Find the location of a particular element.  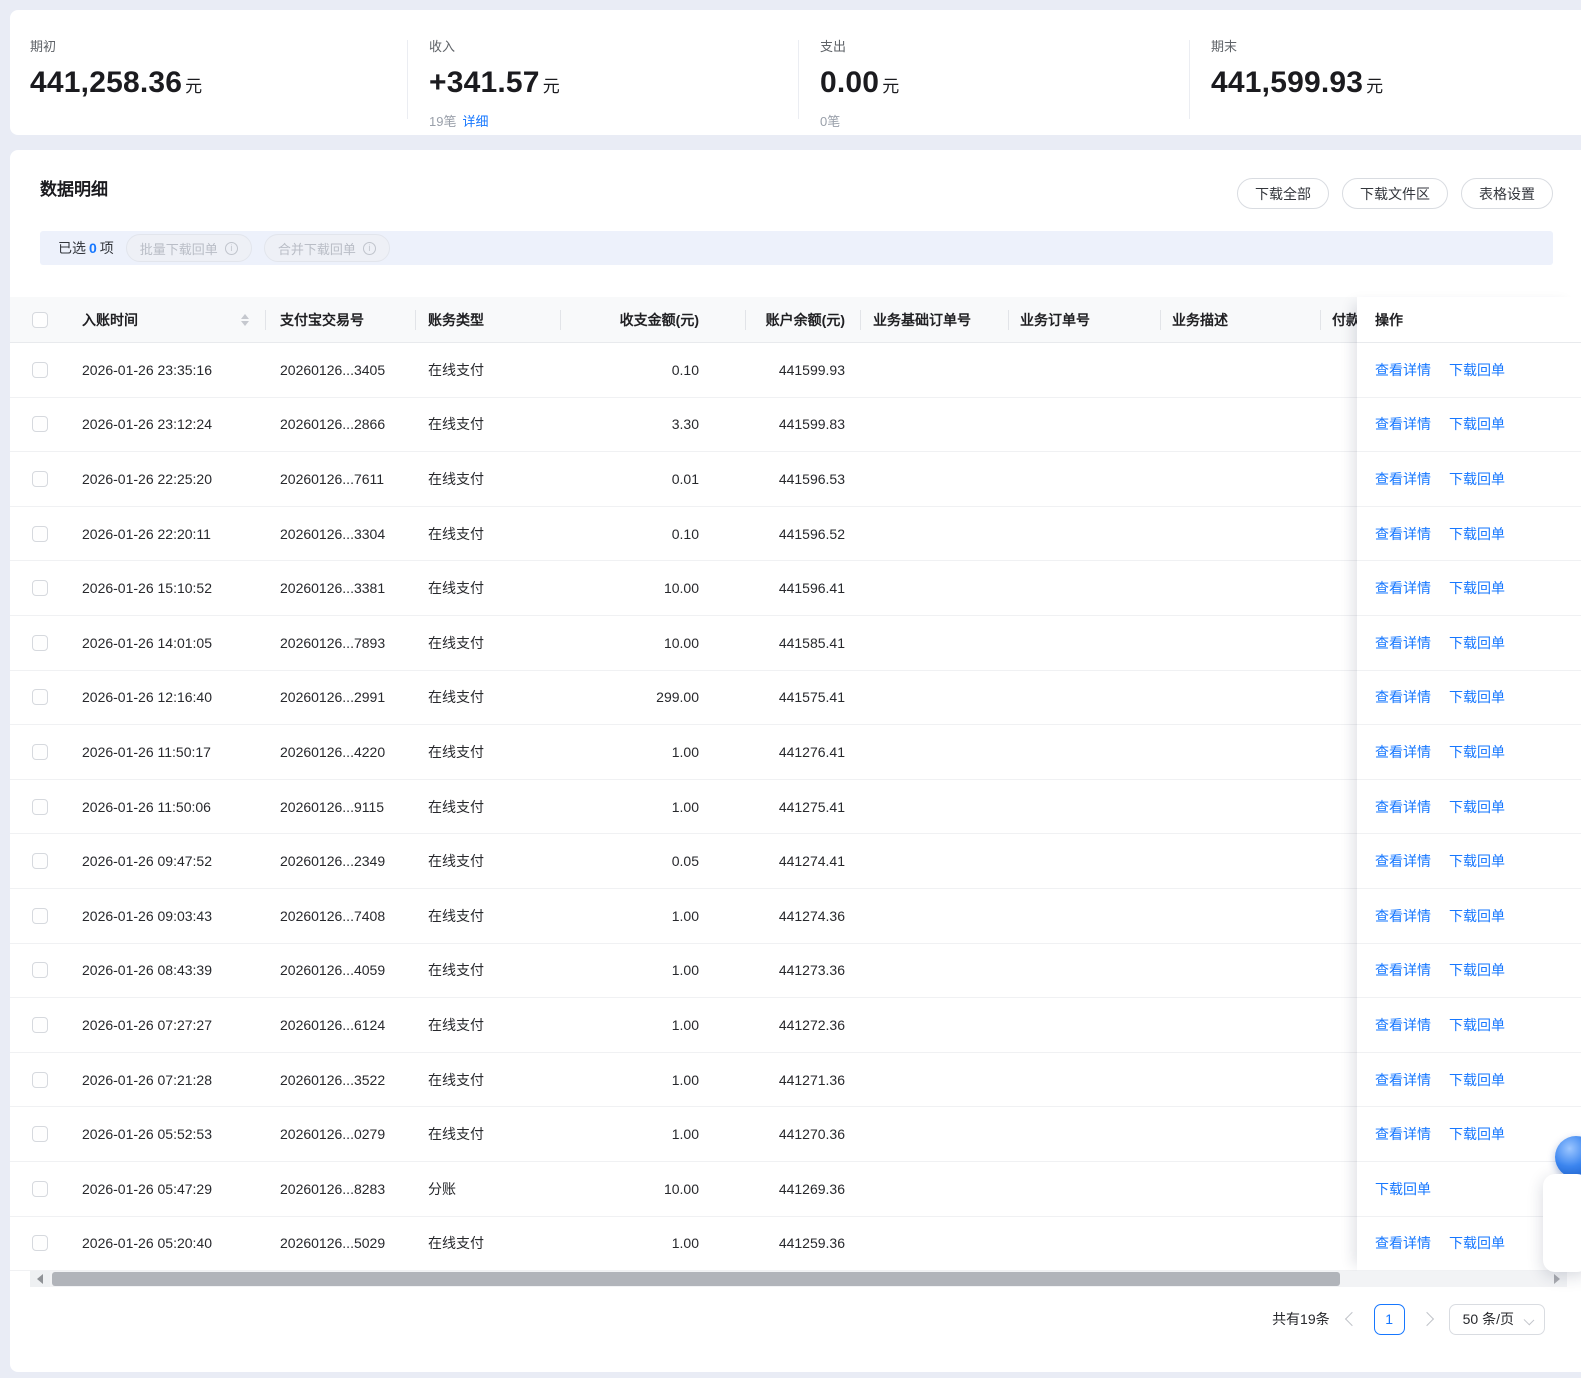

table-settings-button: 表格设置 is located at coordinates (1507, 193).